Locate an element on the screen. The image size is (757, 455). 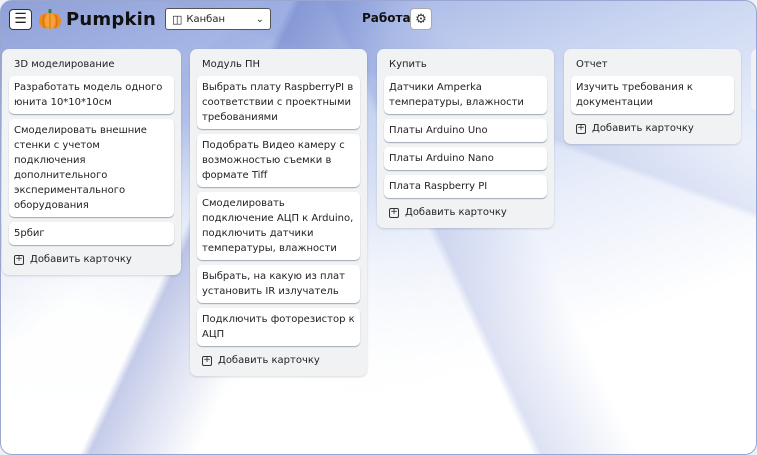
list-title: Отчет is located at coordinates (652, 65).